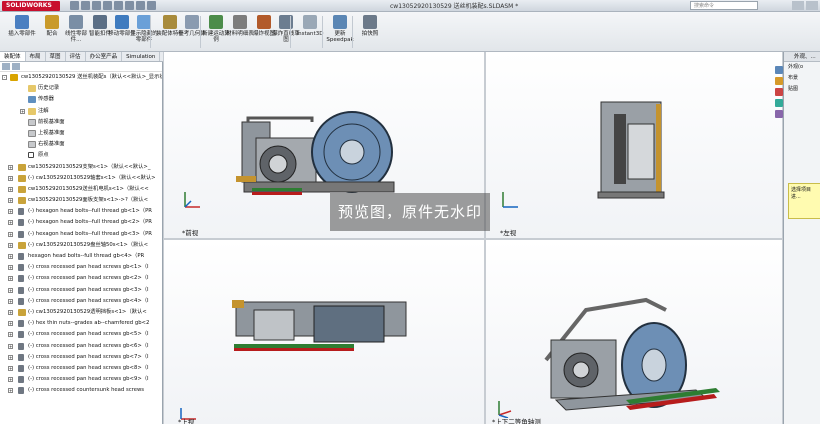 Image resolution: width=820 pixels, height=424 pixels. I want to click on ribbon-button-12: Instant3D, so click(310, 32).